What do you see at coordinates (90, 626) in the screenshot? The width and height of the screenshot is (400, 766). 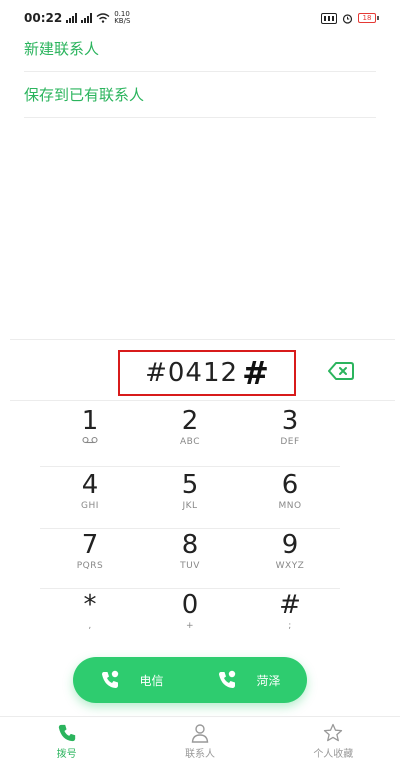 I see `key-letters: ,` at bounding box center [90, 626].